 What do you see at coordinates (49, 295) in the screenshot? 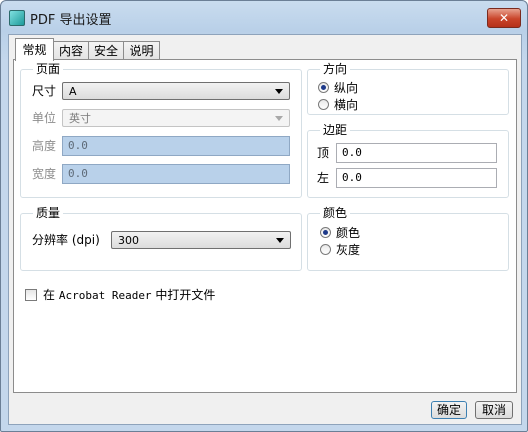
I see `open-in-reader-prefix: 在` at bounding box center [49, 295].